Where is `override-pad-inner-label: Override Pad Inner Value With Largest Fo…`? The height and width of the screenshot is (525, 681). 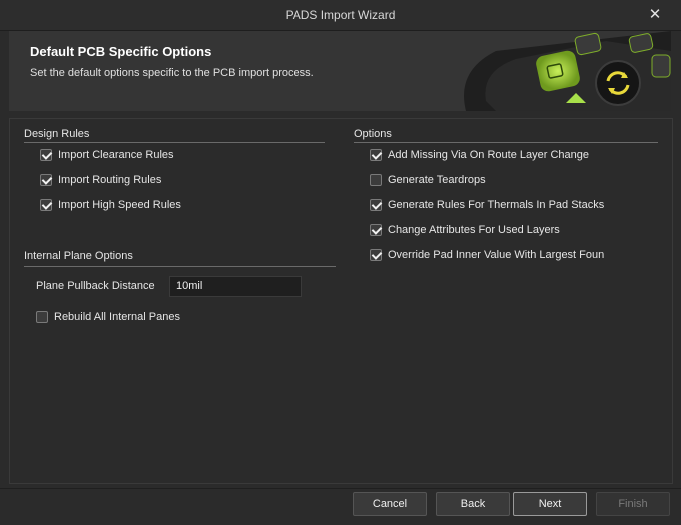 override-pad-inner-label: Override Pad Inner Value With Largest Fo… is located at coordinates (496, 255).